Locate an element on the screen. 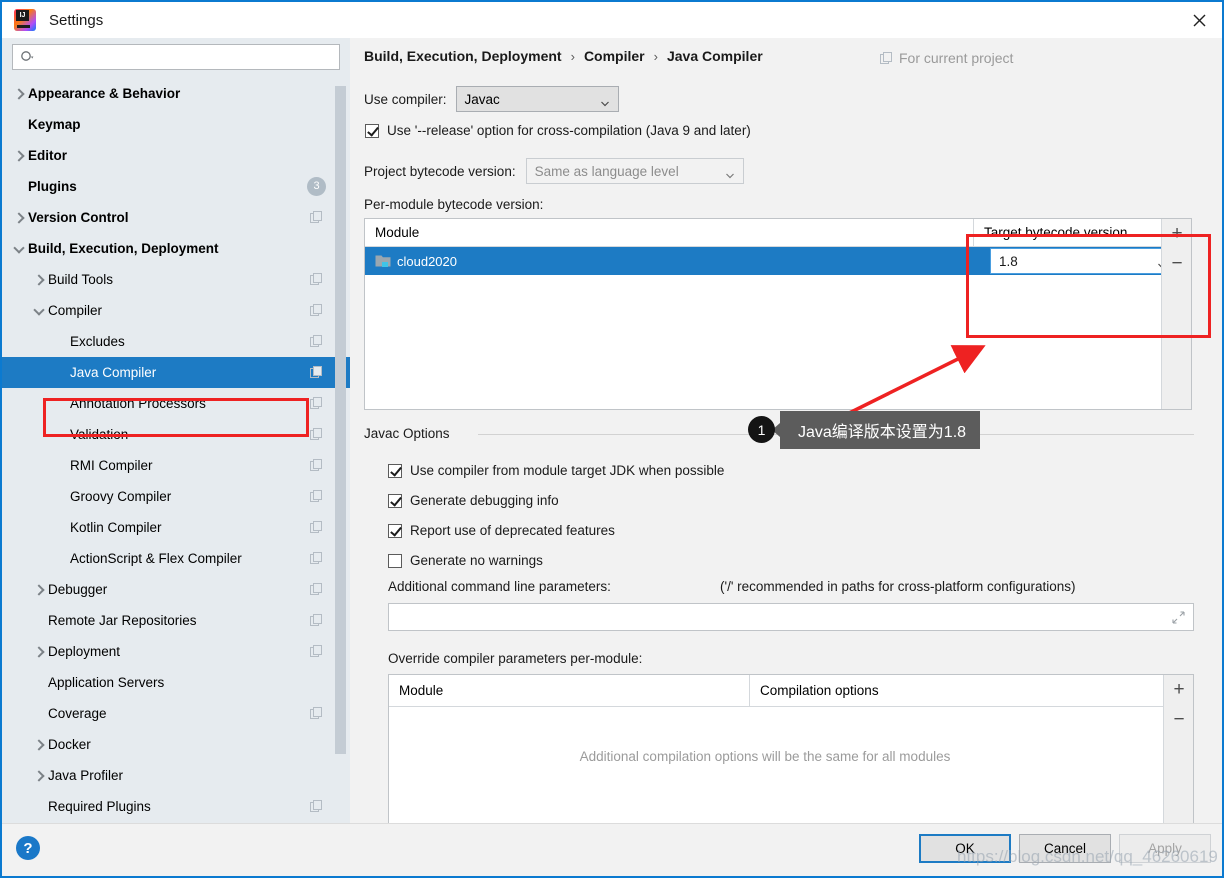  sidebar-item-appearance-behavior: Appearance & Behavior is located at coordinates (176, 93).